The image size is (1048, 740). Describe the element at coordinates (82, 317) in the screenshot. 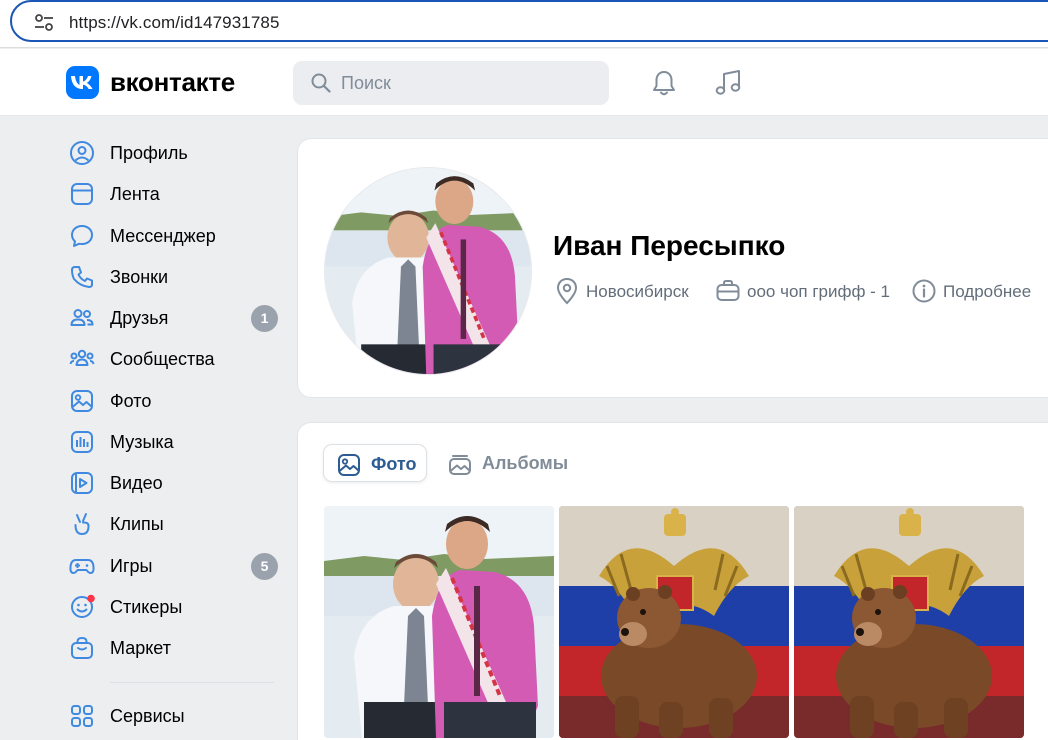

I see `friends-icon` at that location.